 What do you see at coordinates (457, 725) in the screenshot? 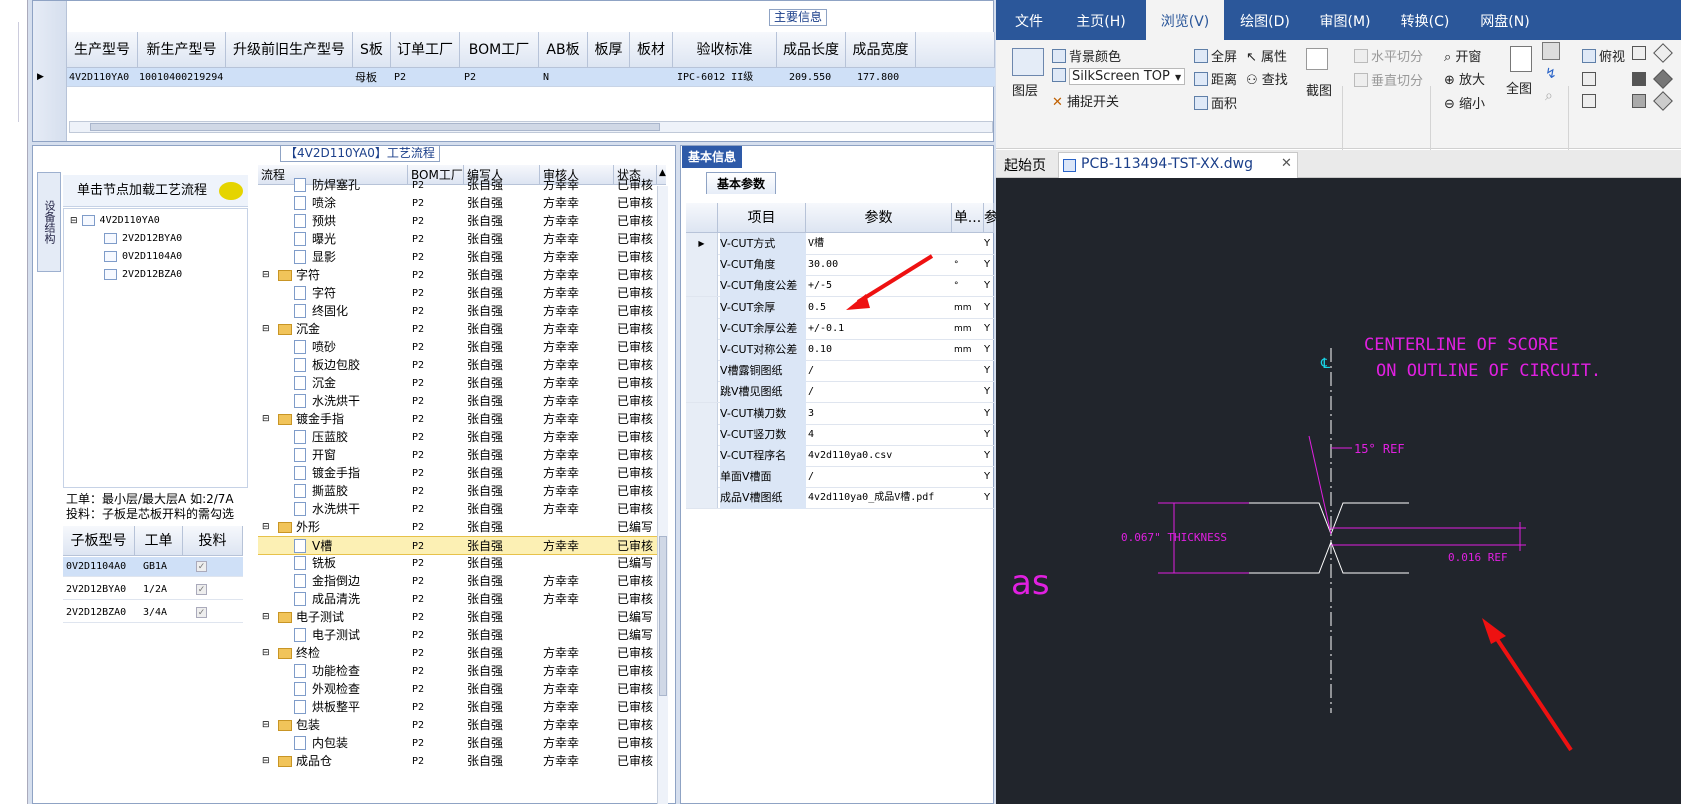
I see `flow-row: ⊟ 包装 P2 张自强 方幸幸 已审核` at bounding box center [457, 725].